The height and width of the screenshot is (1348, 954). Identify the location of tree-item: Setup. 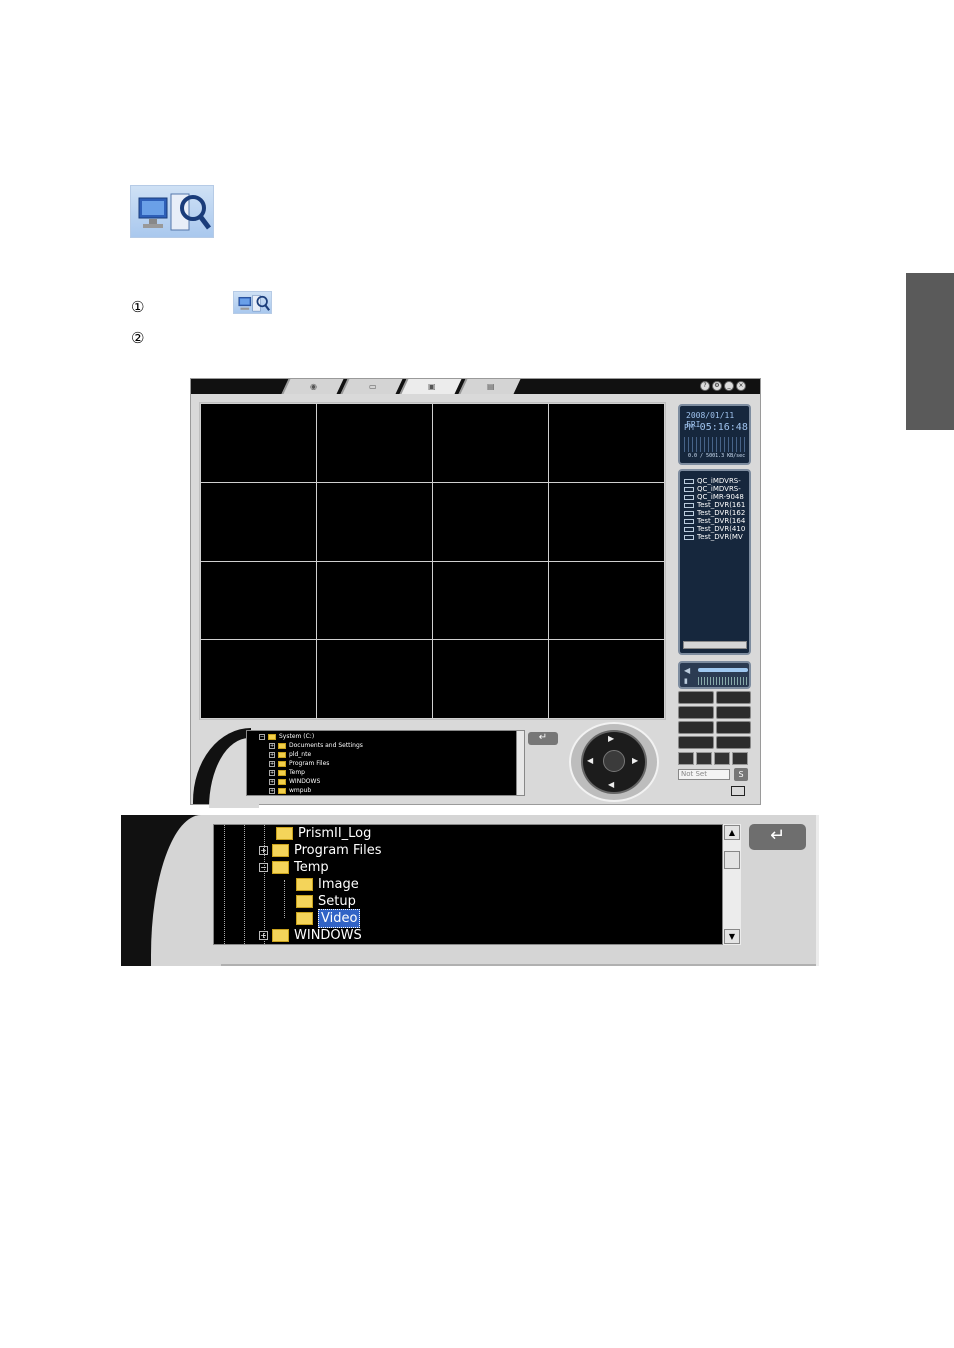
(326, 901).